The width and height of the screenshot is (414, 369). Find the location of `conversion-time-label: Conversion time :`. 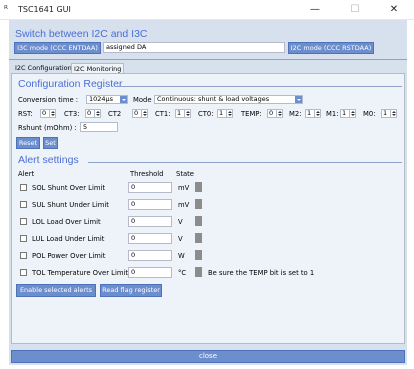

conversion-time-label: Conversion time : is located at coordinates (48, 100).